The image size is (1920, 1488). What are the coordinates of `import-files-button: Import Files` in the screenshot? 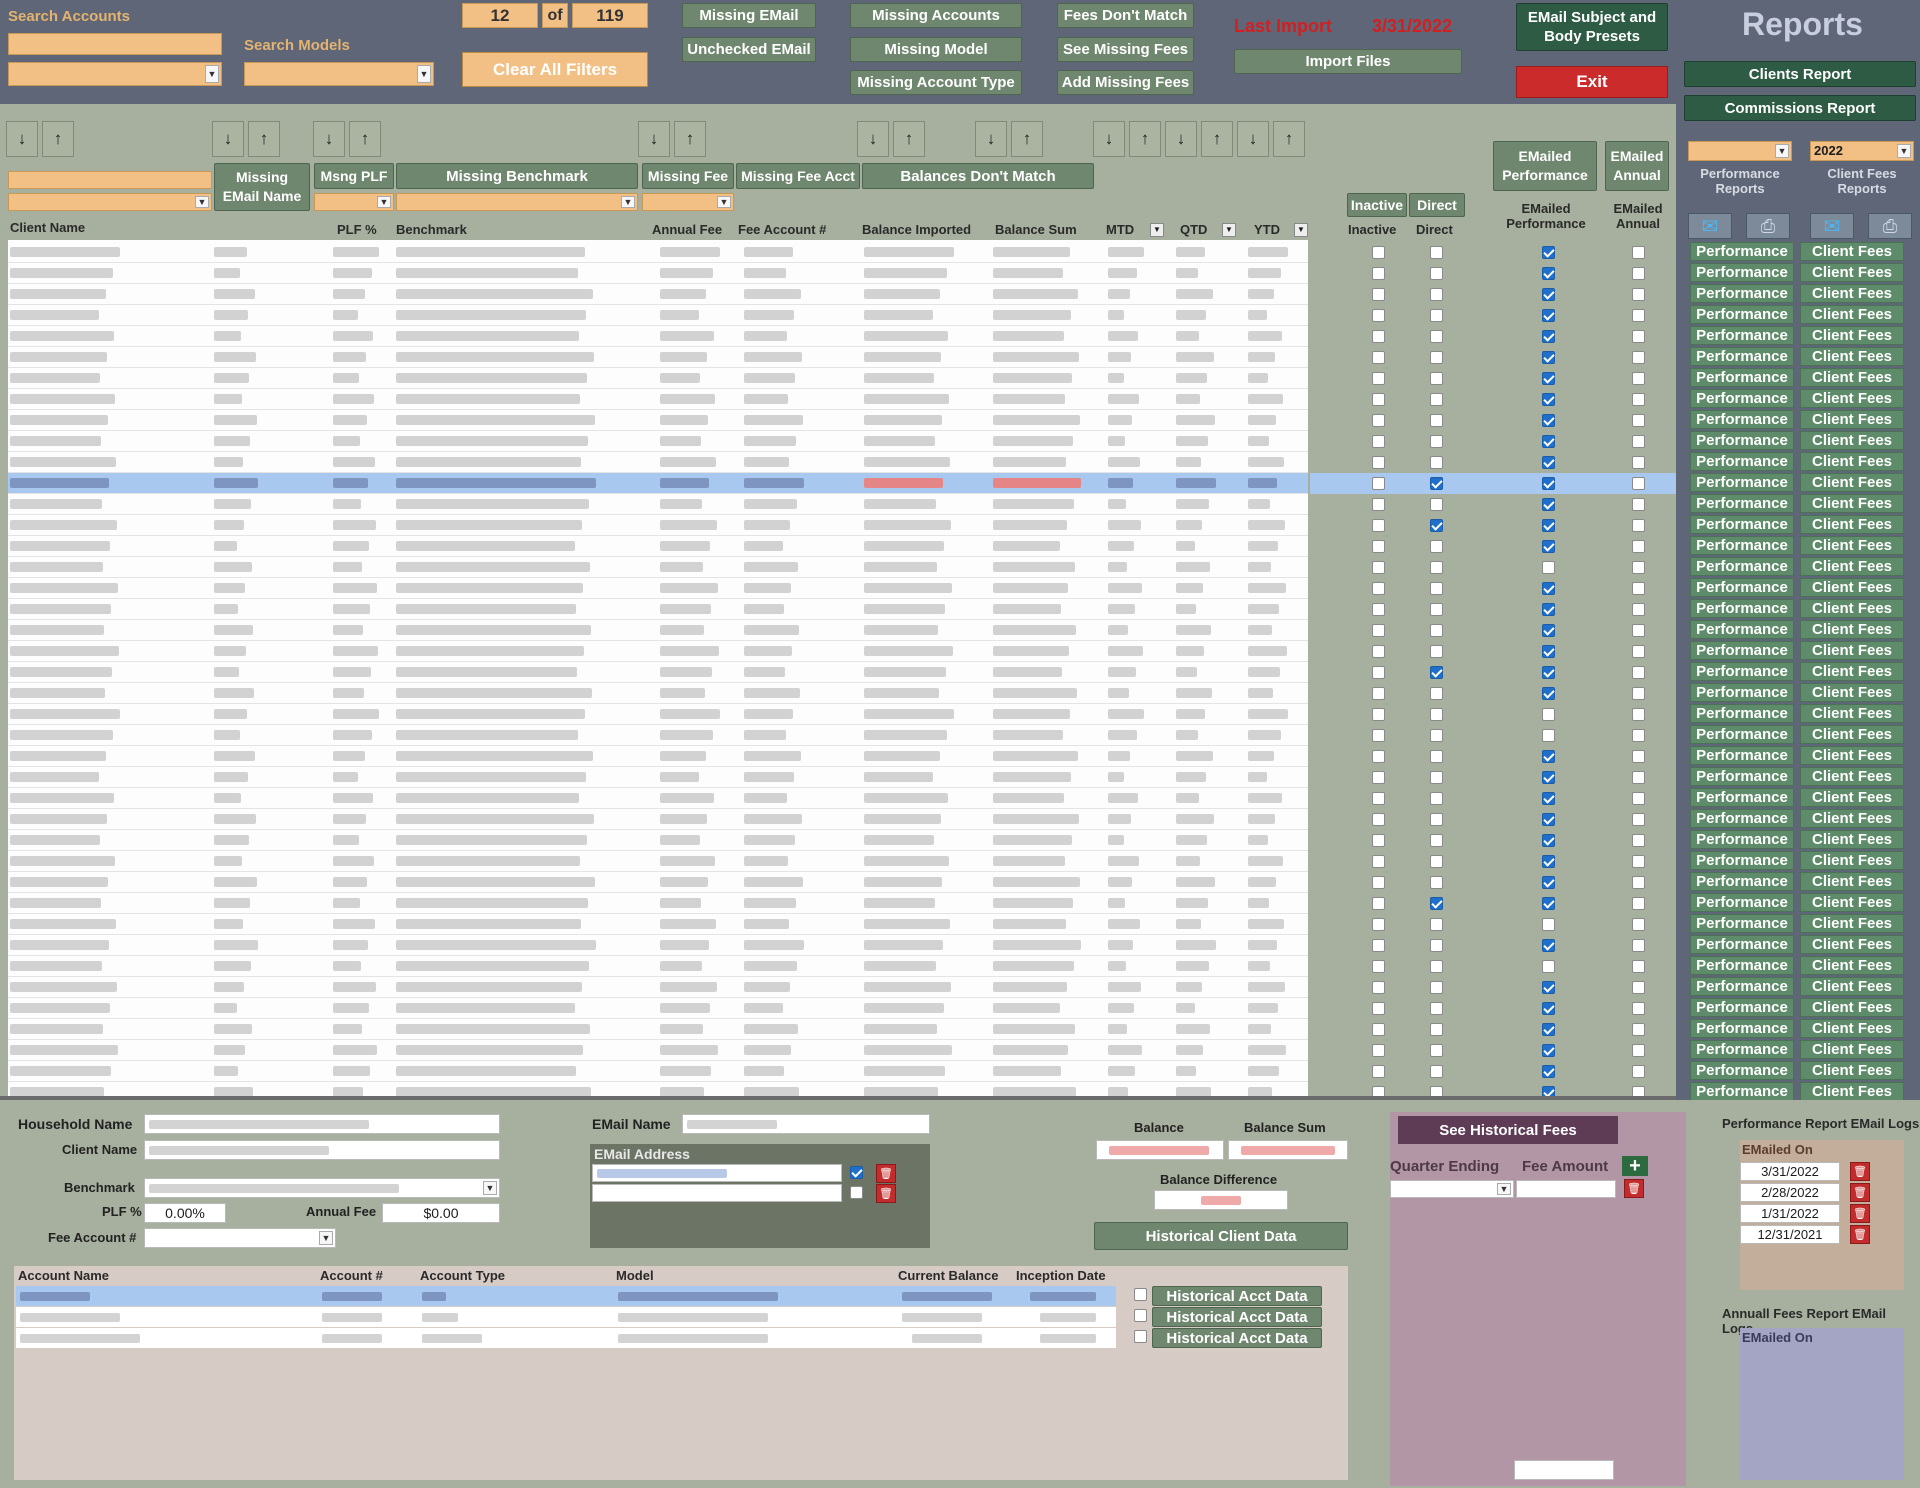 It's located at (1348, 61).